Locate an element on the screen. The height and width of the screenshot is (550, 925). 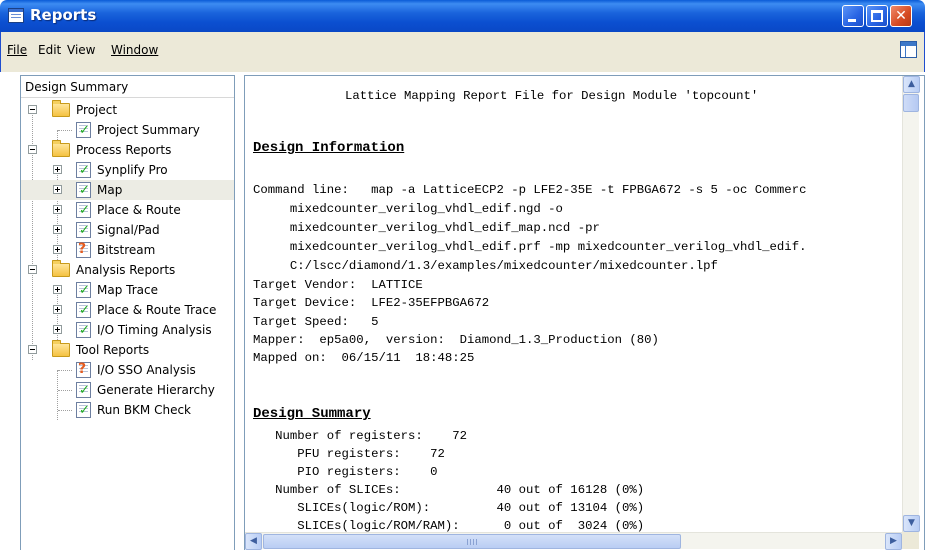
window-title: Reports is located at coordinates (63, 15).